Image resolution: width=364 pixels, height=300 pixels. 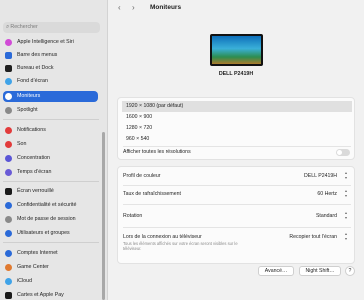 What do you see at coordinates (24, 27) in the screenshot?
I see `search-placeholder: Rechercher` at bounding box center [24, 27].